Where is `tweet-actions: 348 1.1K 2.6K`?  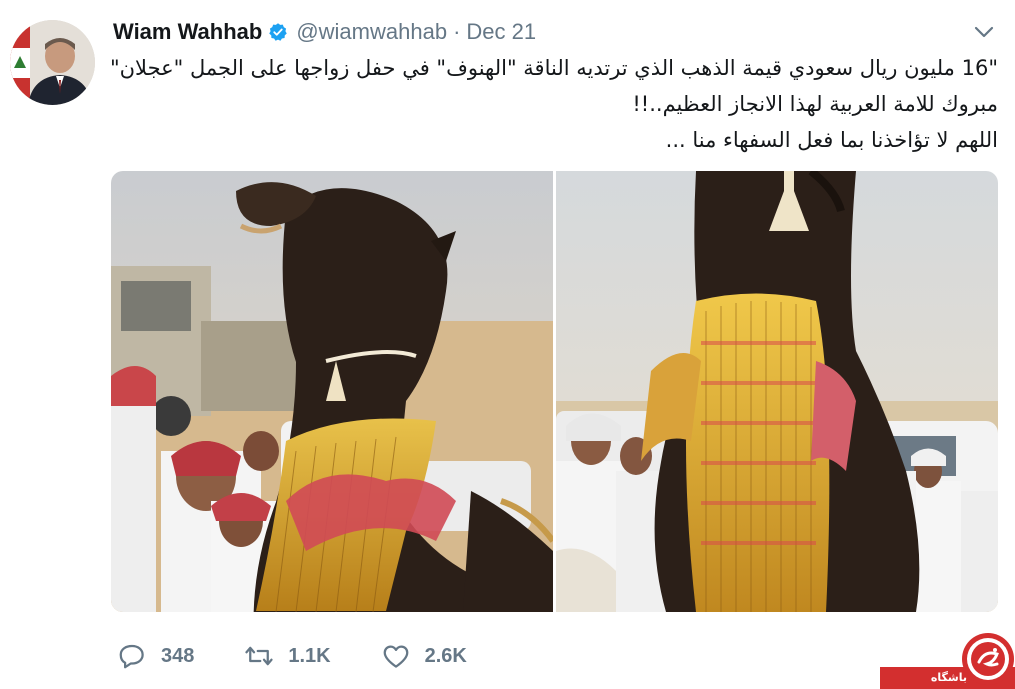 tweet-actions: 348 1.1K 2.6K is located at coordinates (317, 656).